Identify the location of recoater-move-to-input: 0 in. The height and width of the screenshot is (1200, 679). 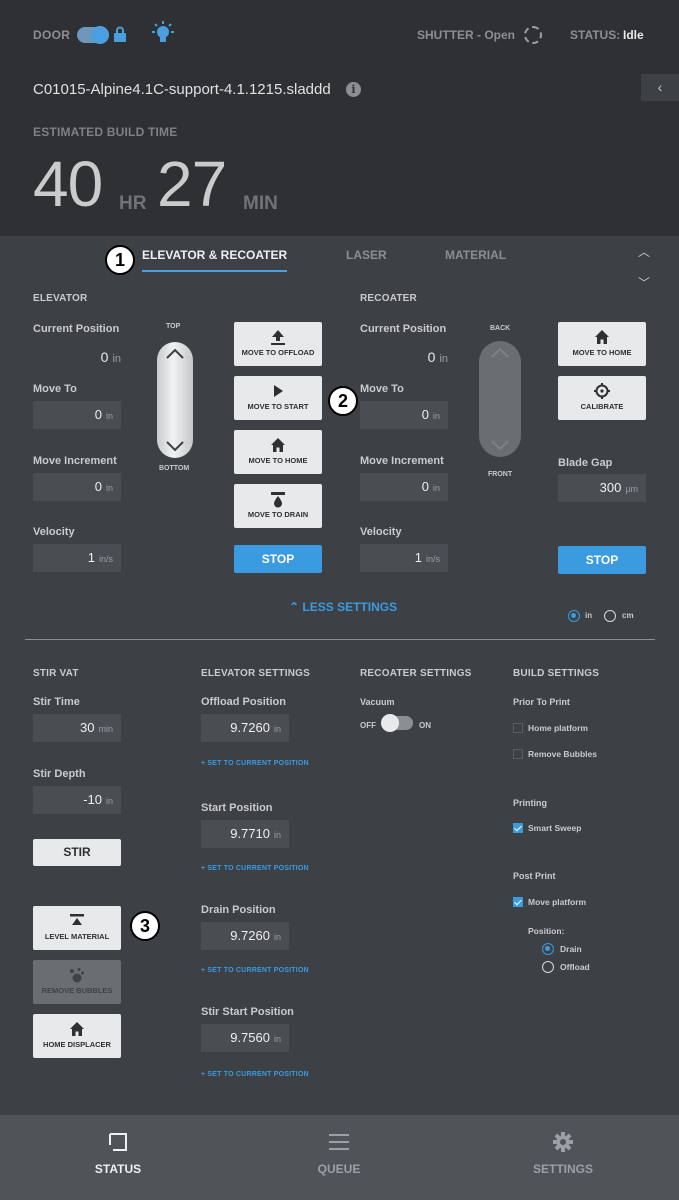
(404, 415).